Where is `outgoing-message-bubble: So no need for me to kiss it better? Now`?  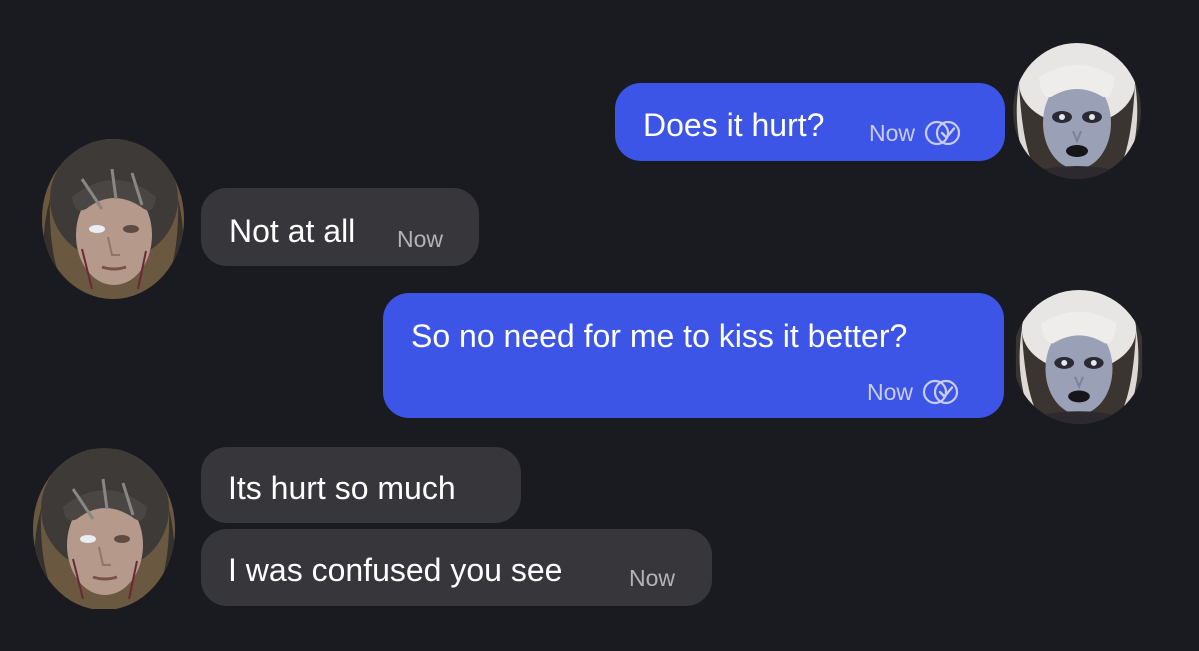
outgoing-message-bubble: So no need for me to kiss it better? Now is located at coordinates (693, 355).